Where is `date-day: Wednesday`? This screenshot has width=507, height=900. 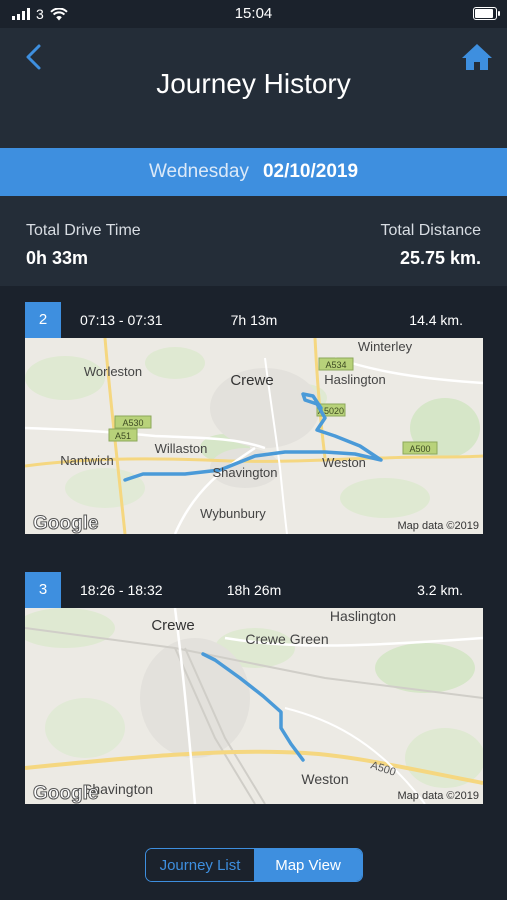 date-day: Wednesday is located at coordinates (198, 171).